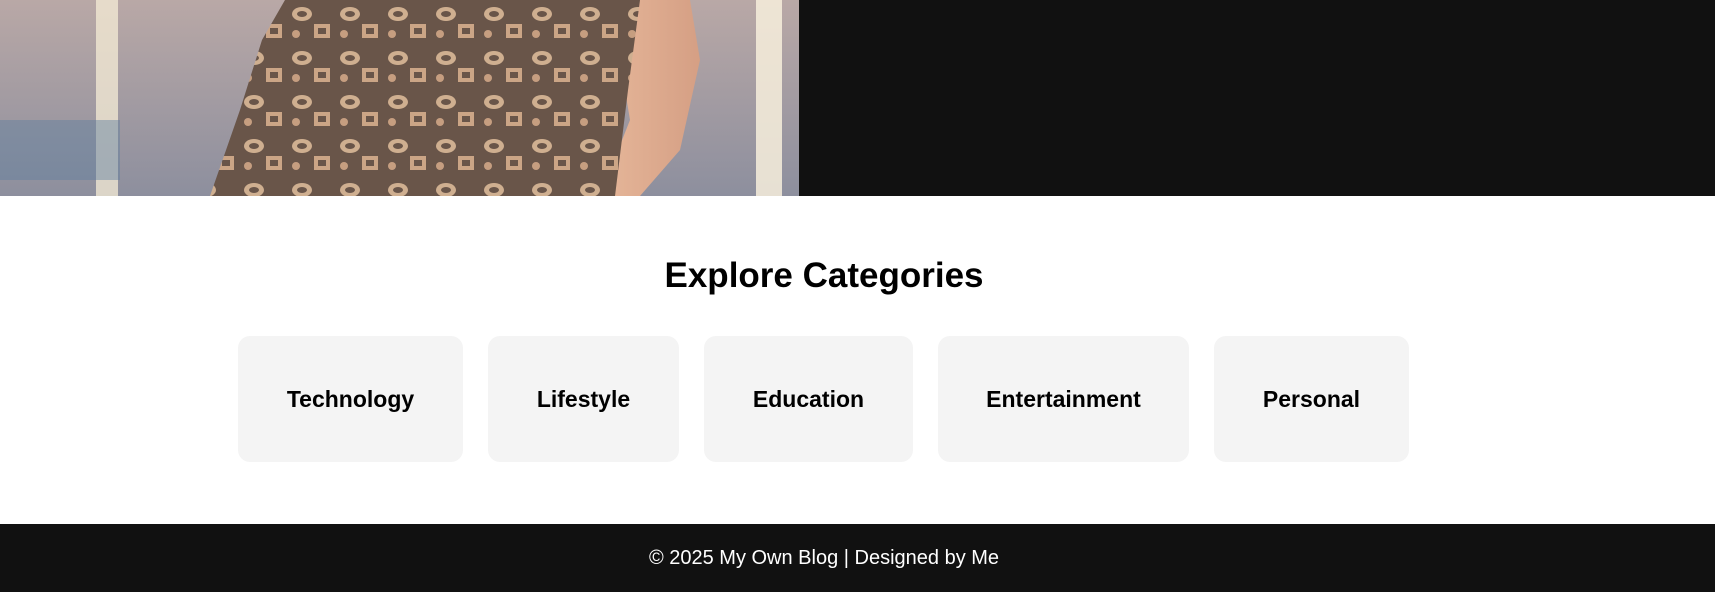 This screenshot has height=592, width=1715. I want to click on category-card-education: Education, so click(808, 399).